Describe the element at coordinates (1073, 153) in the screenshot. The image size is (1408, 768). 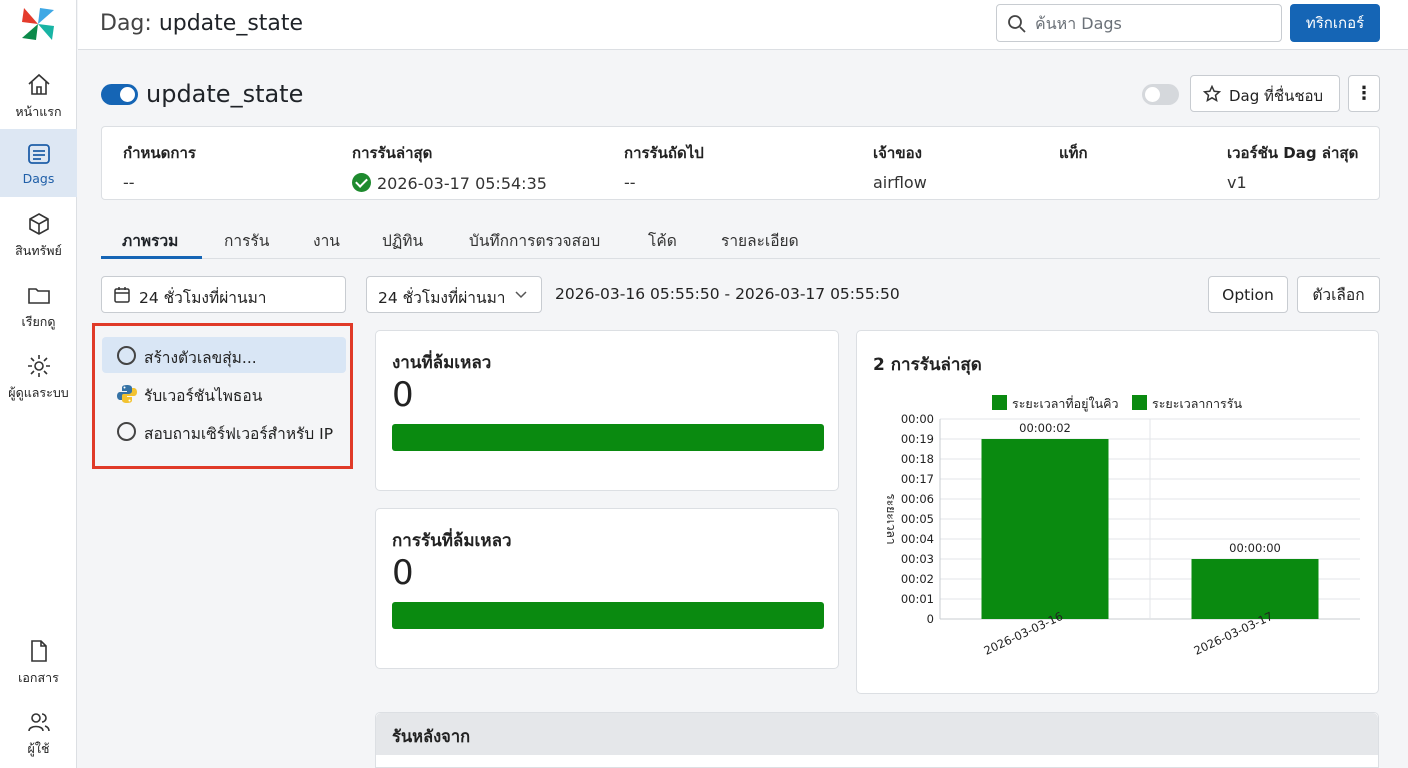
I see `info-key: แท็ก` at that location.